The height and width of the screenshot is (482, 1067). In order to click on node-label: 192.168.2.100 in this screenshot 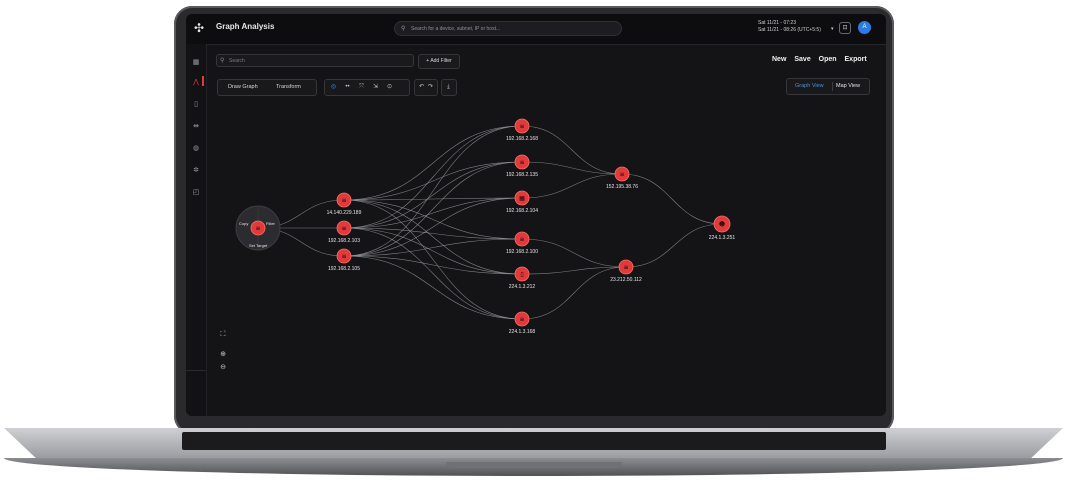, I will do `click(522, 252)`.